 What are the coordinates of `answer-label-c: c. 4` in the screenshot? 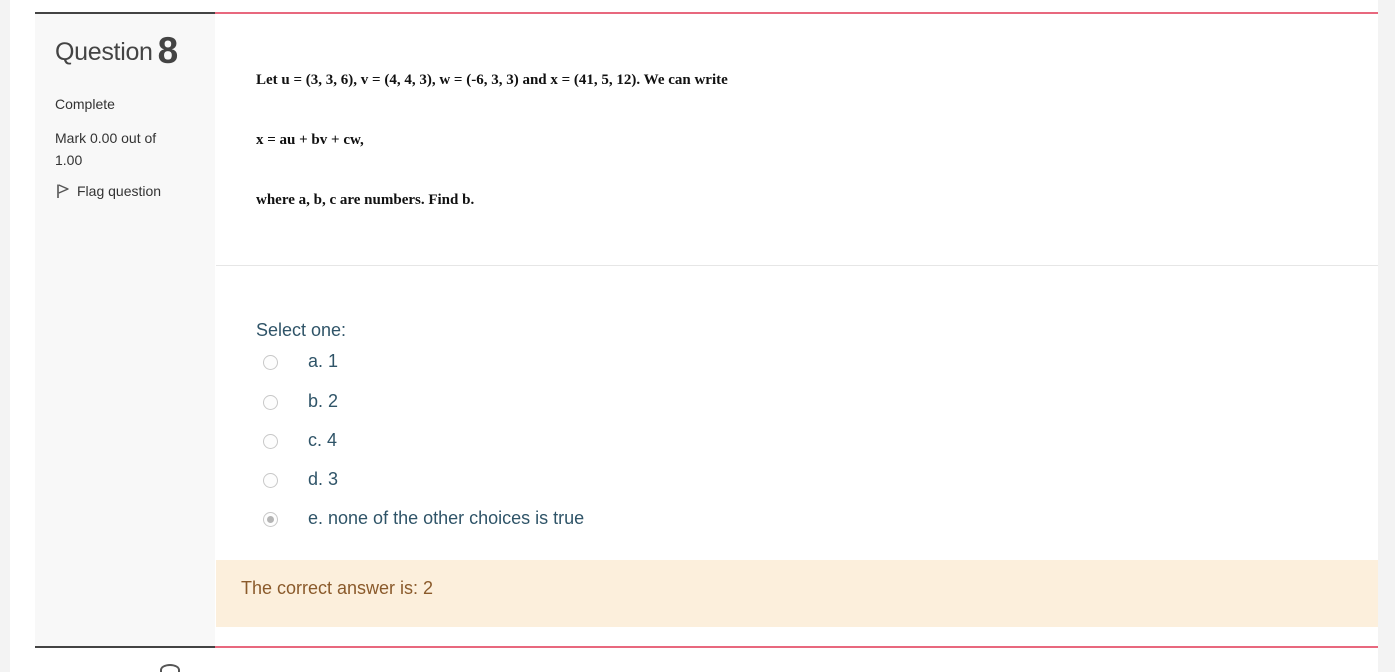 It's located at (322, 440).